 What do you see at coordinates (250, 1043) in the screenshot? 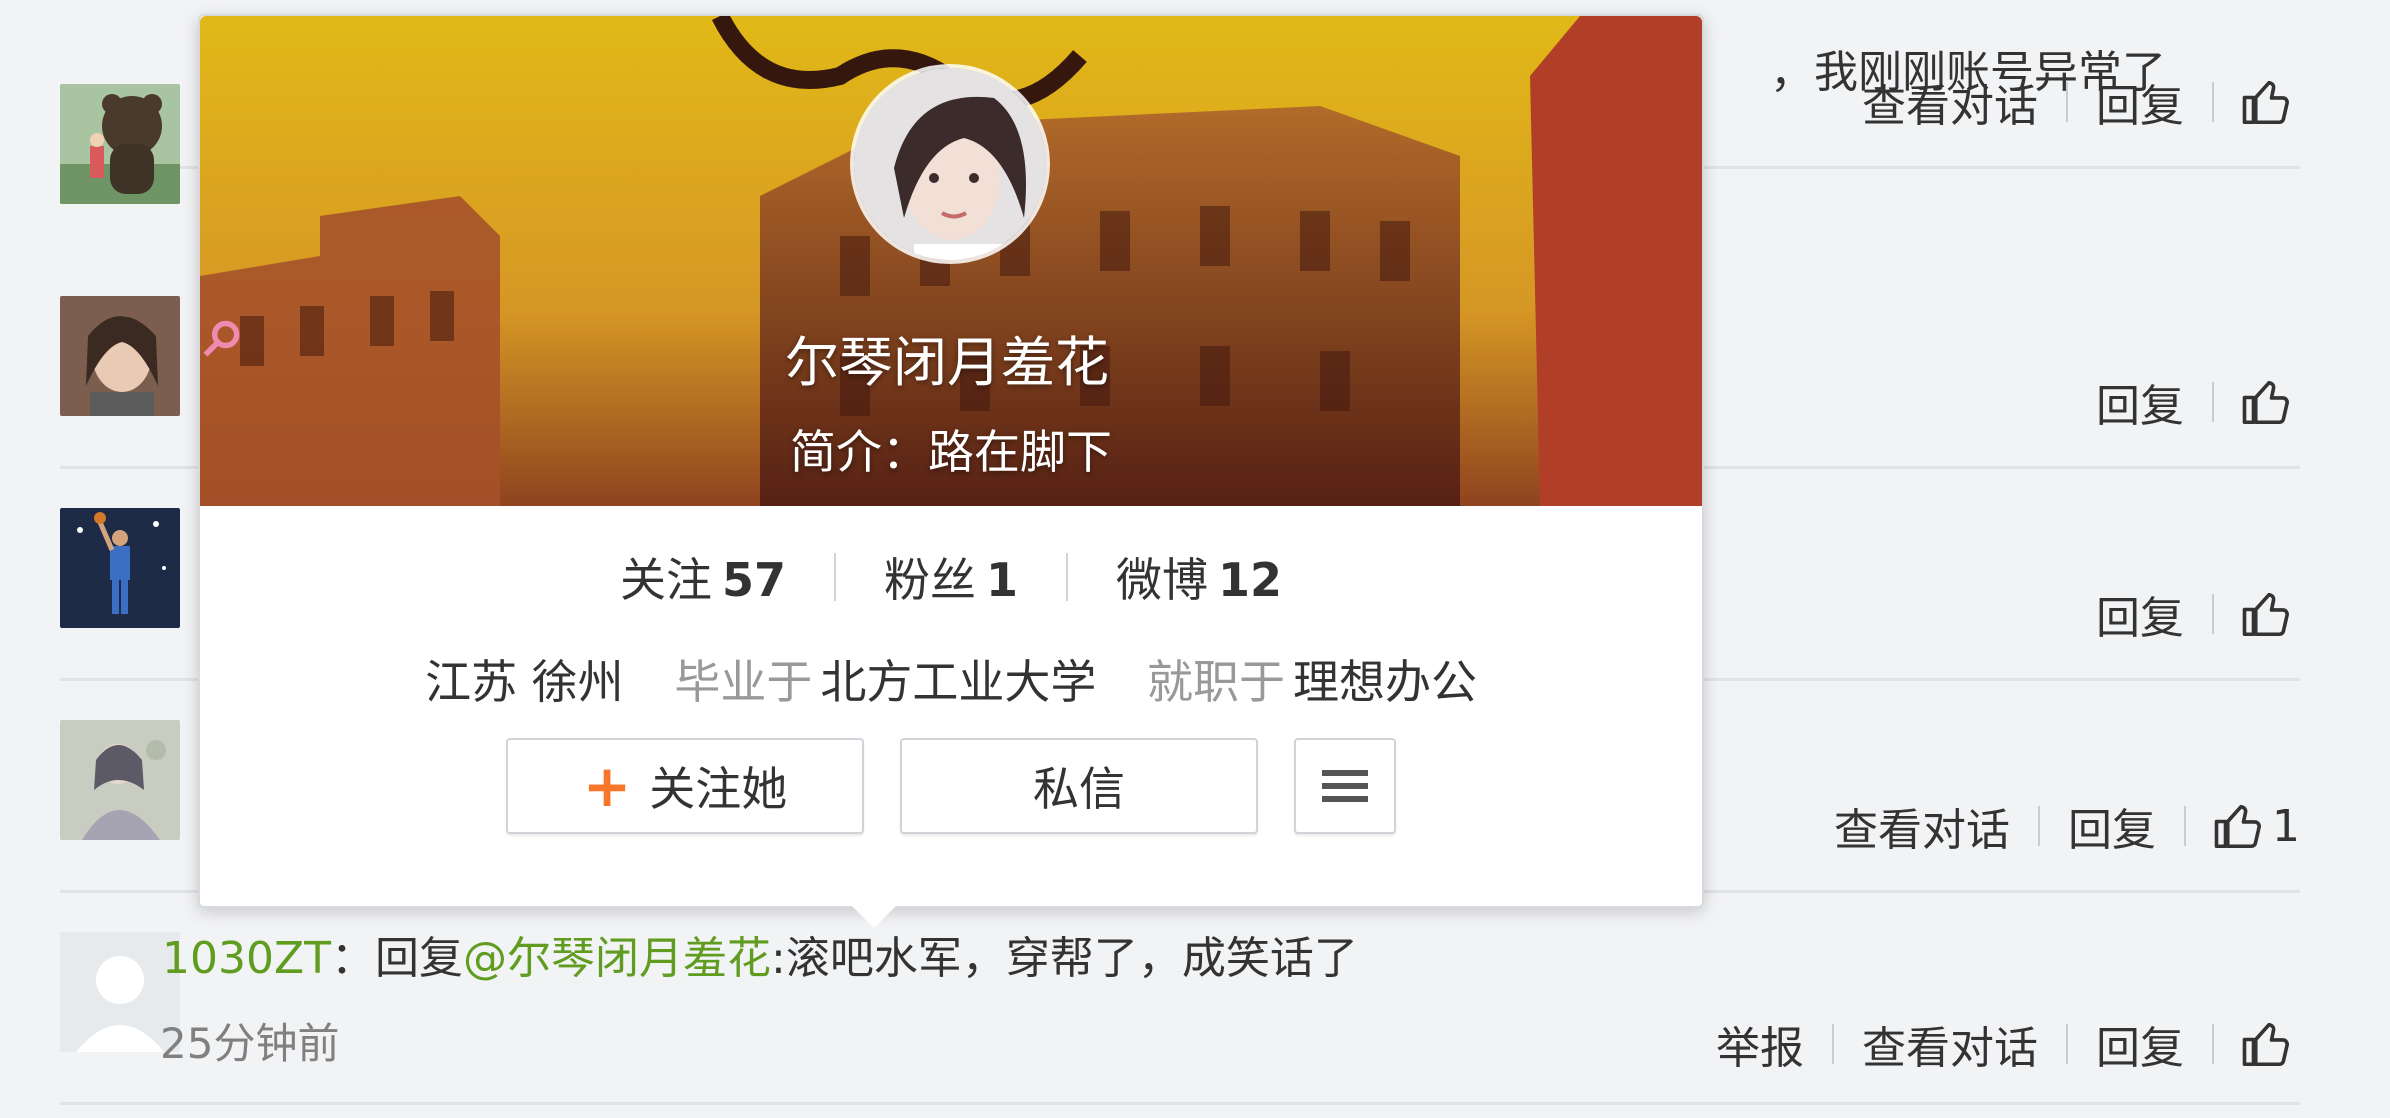
I see `comment-time: 25分钟前` at bounding box center [250, 1043].